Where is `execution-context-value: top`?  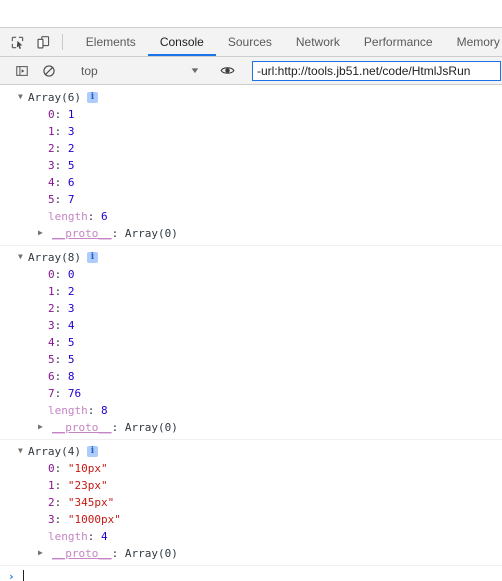 execution-context-value: top is located at coordinates (89, 70).